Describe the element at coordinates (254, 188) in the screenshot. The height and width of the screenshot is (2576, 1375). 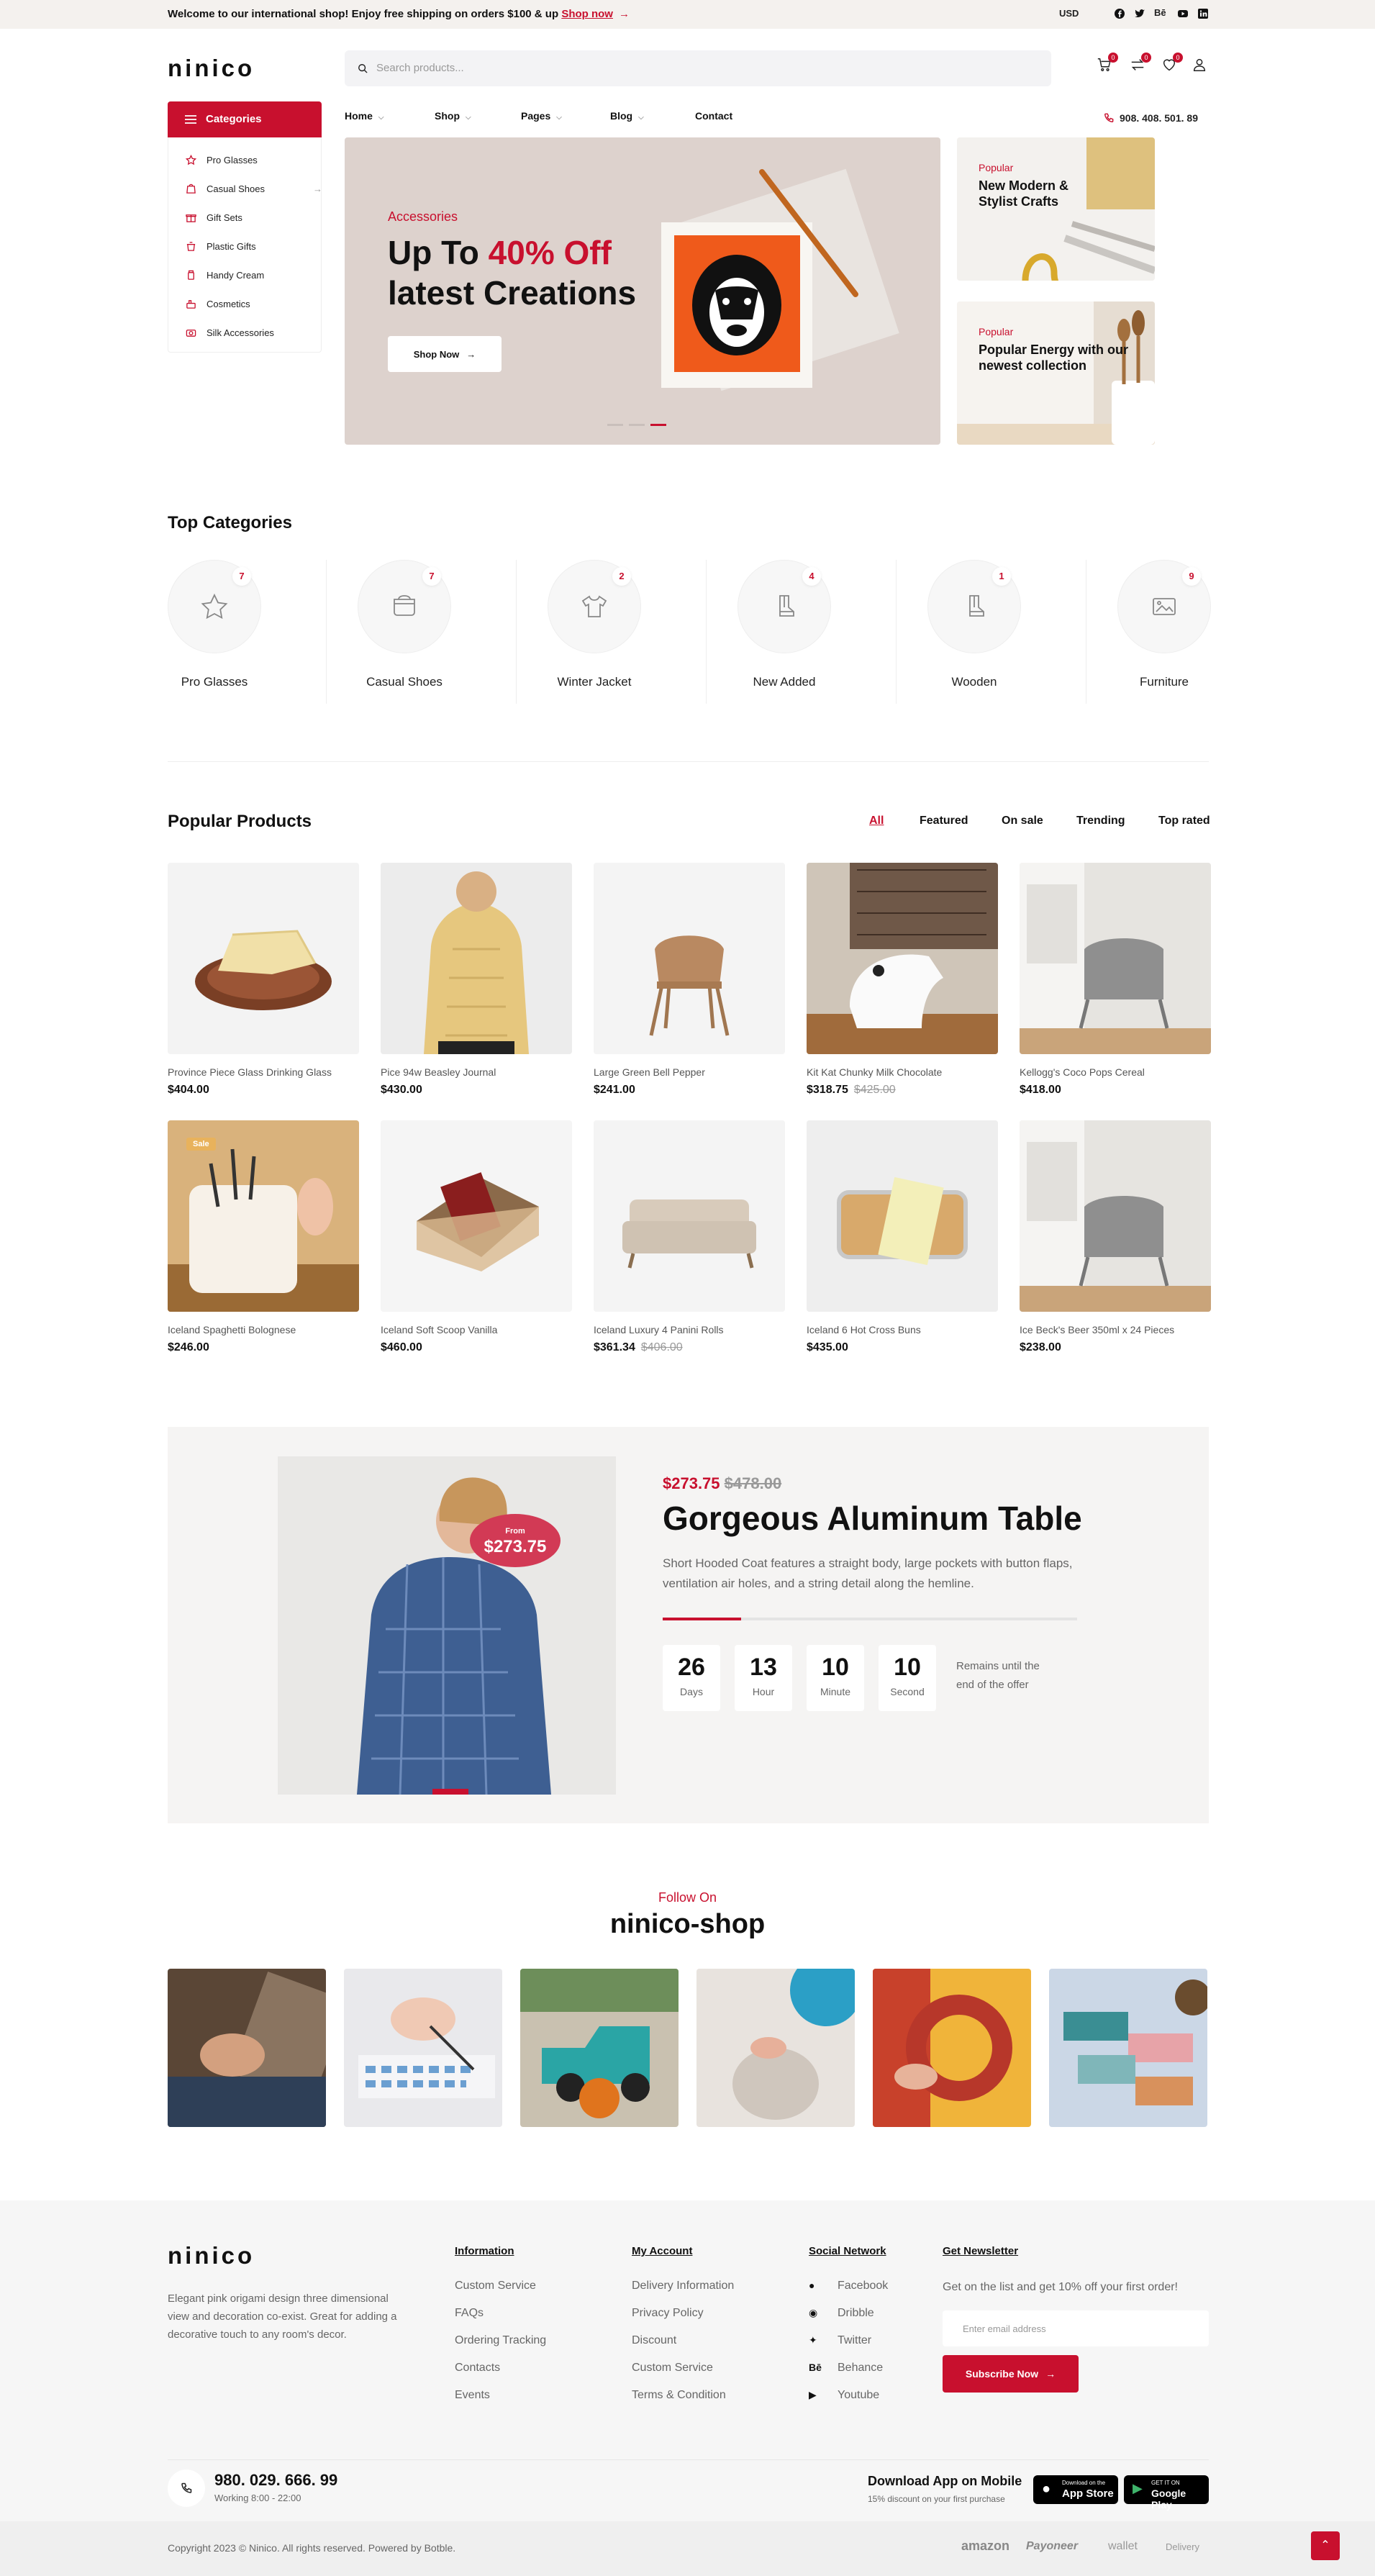
I see `category-casual-shoes: Casual Shoes →` at that location.